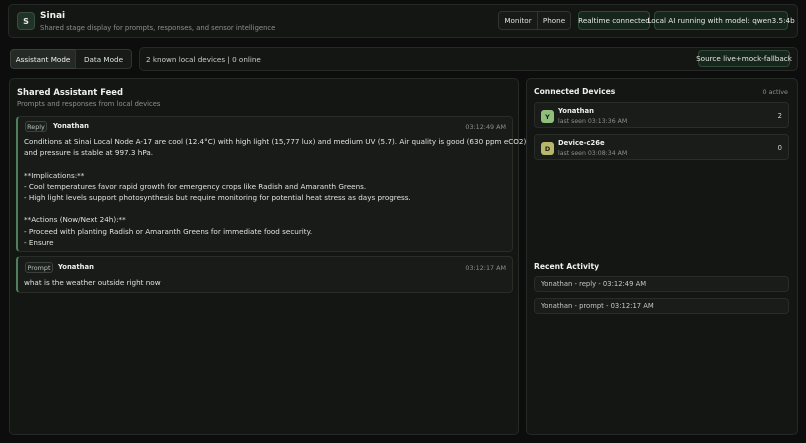 This screenshot has height=443, width=806. Describe the element at coordinates (89, 153) in the screenshot. I see `message-line: and pressure is stable at 997.3 hPa.` at that location.